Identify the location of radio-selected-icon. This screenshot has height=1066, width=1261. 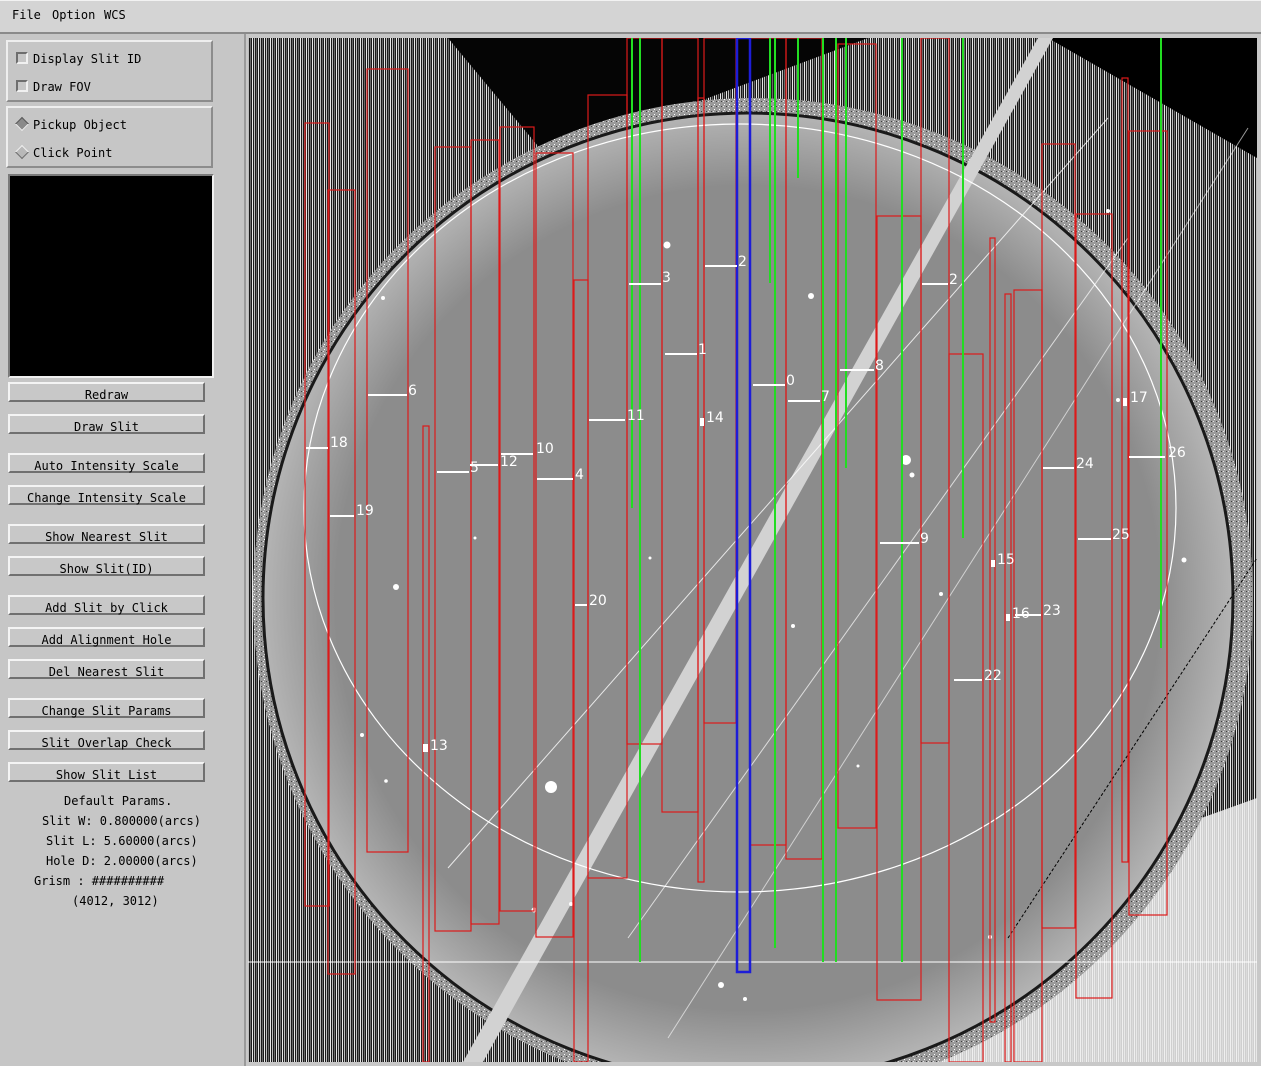
(22, 124).